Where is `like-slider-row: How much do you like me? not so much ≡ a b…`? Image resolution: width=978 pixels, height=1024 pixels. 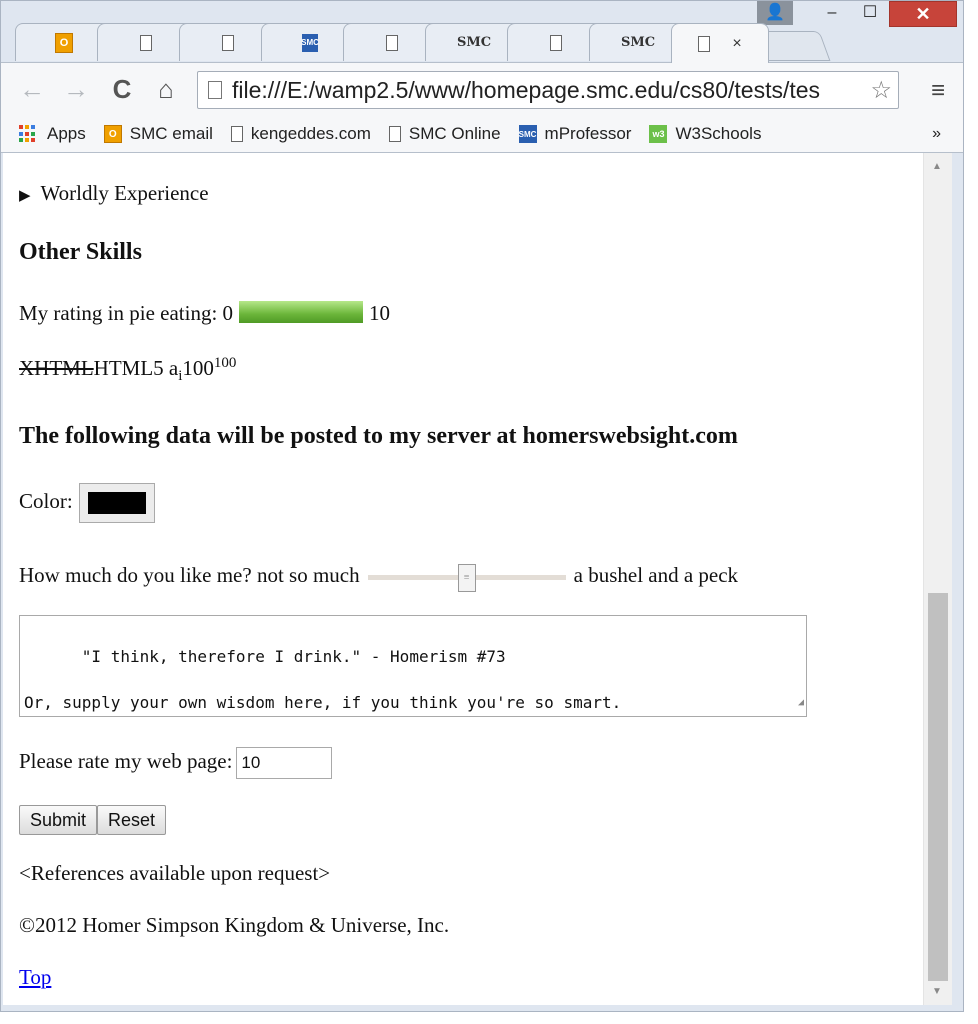
like-slider-row: How much do you like me? not so much ≡ a b… is located at coordinates (379, 578).